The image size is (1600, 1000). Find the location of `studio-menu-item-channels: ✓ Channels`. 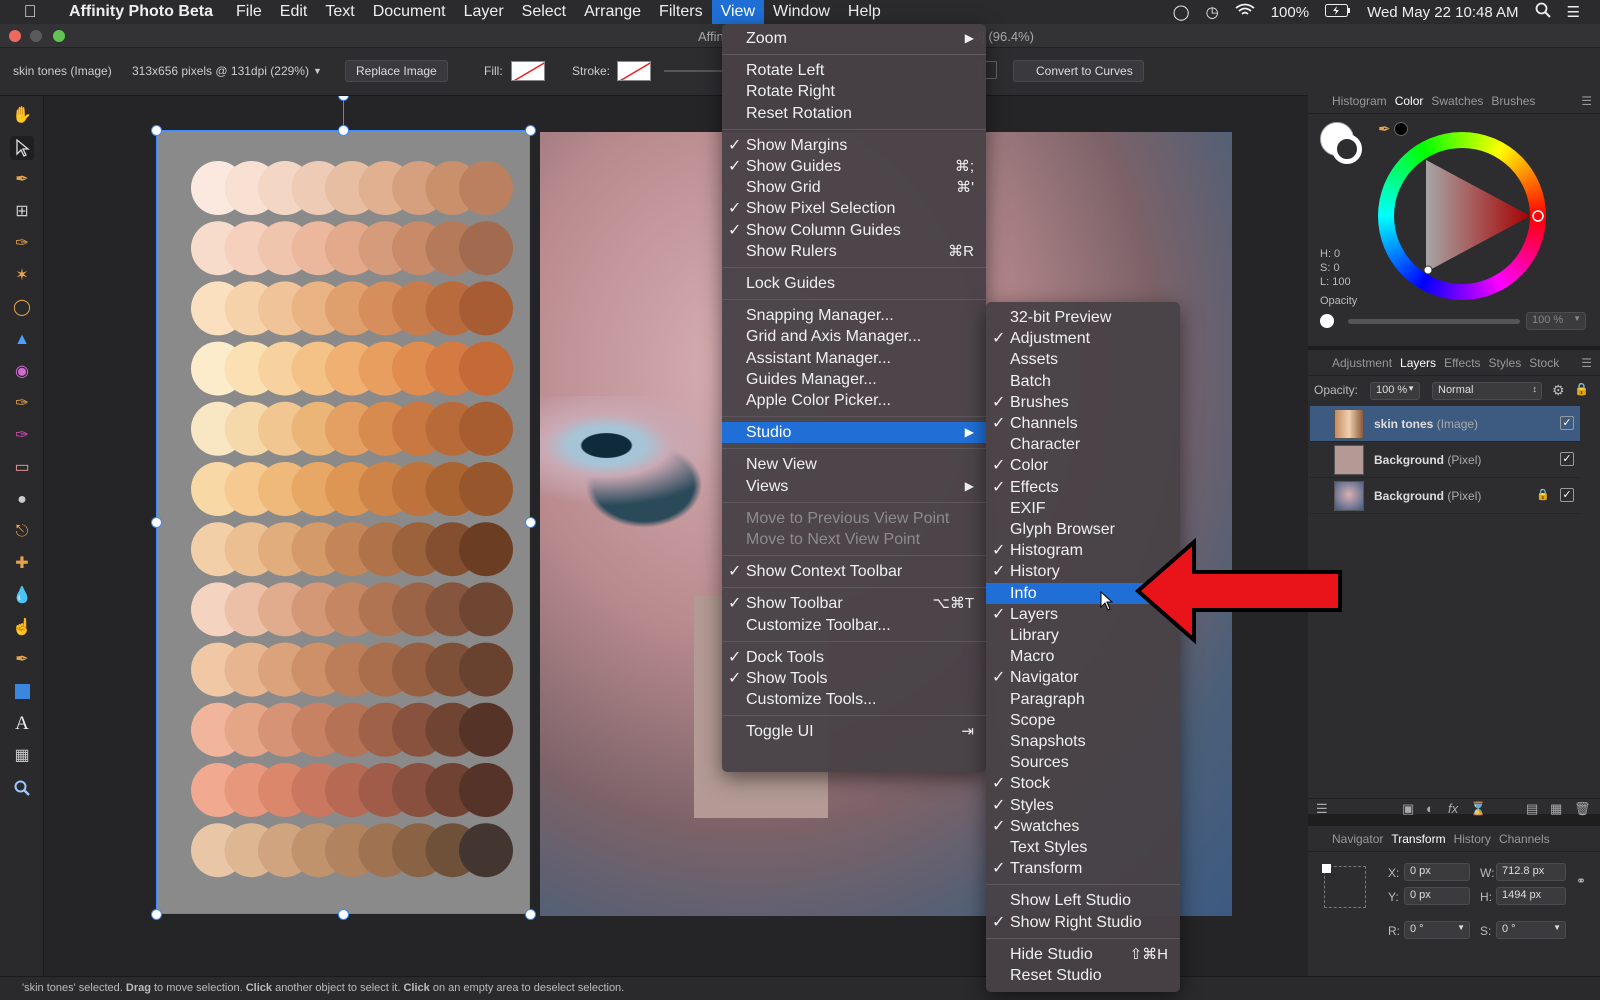

studio-menu-item-channels: ✓ Channels is located at coordinates (1083, 423).